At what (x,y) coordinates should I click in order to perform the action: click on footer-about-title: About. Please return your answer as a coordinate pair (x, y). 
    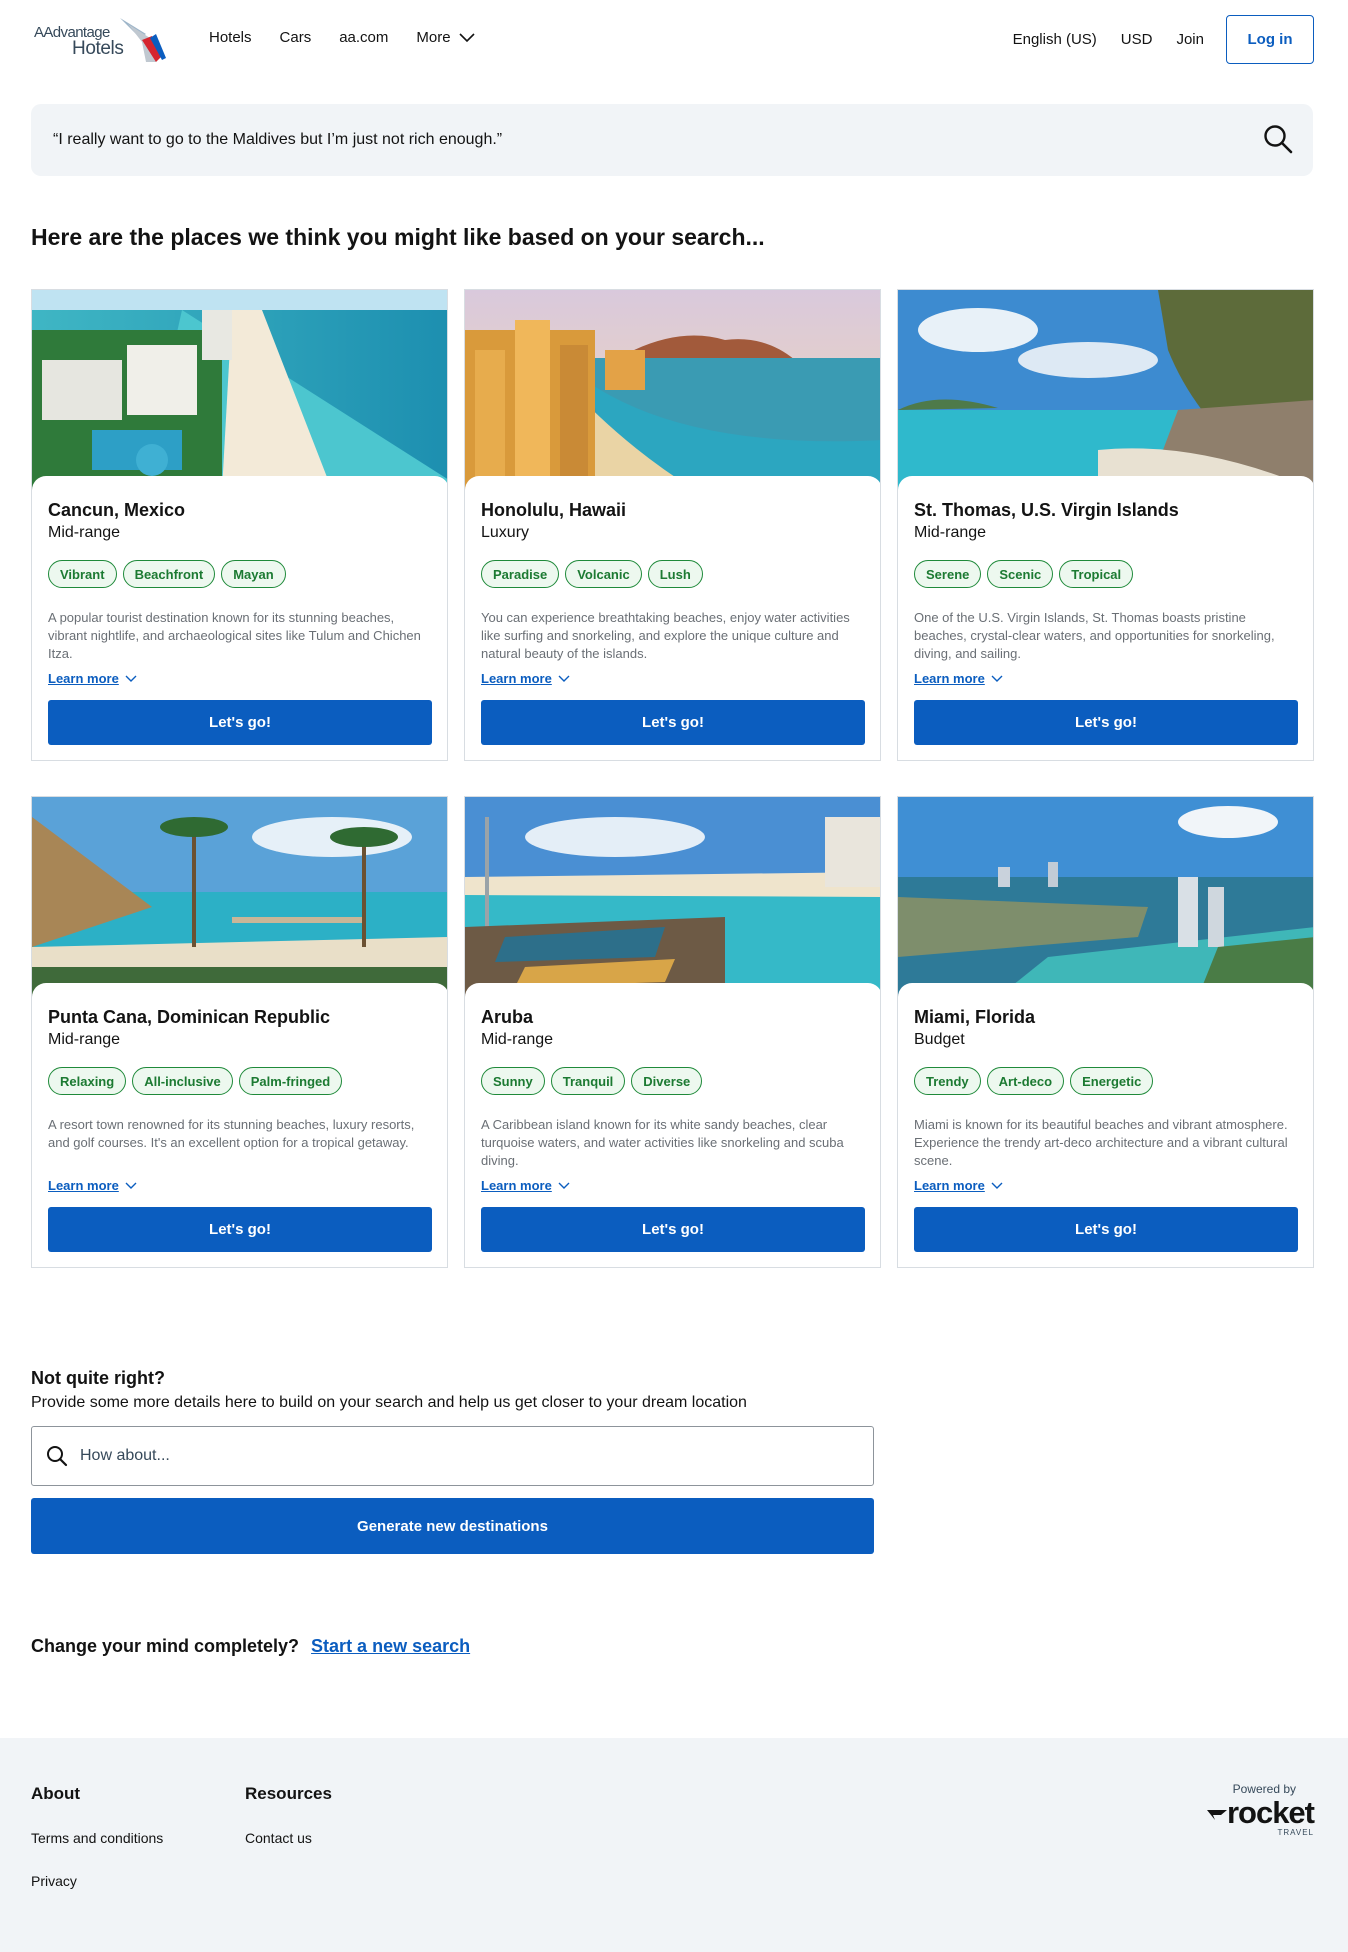
    Looking at the image, I should click on (56, 1793).